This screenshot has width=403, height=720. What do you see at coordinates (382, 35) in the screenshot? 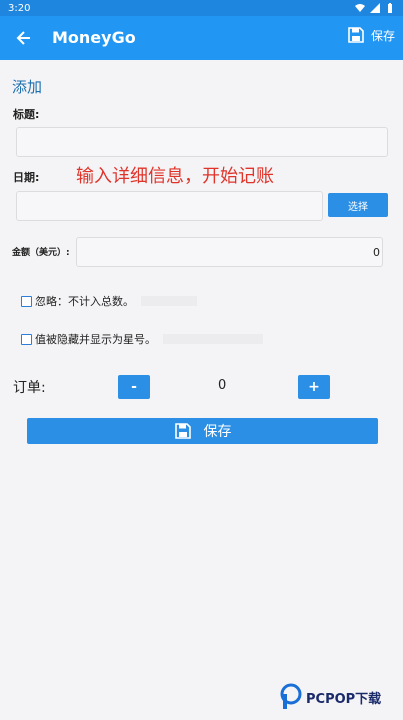
I see `toolbar-save-label: 保存` at bounding box center [382, 35].